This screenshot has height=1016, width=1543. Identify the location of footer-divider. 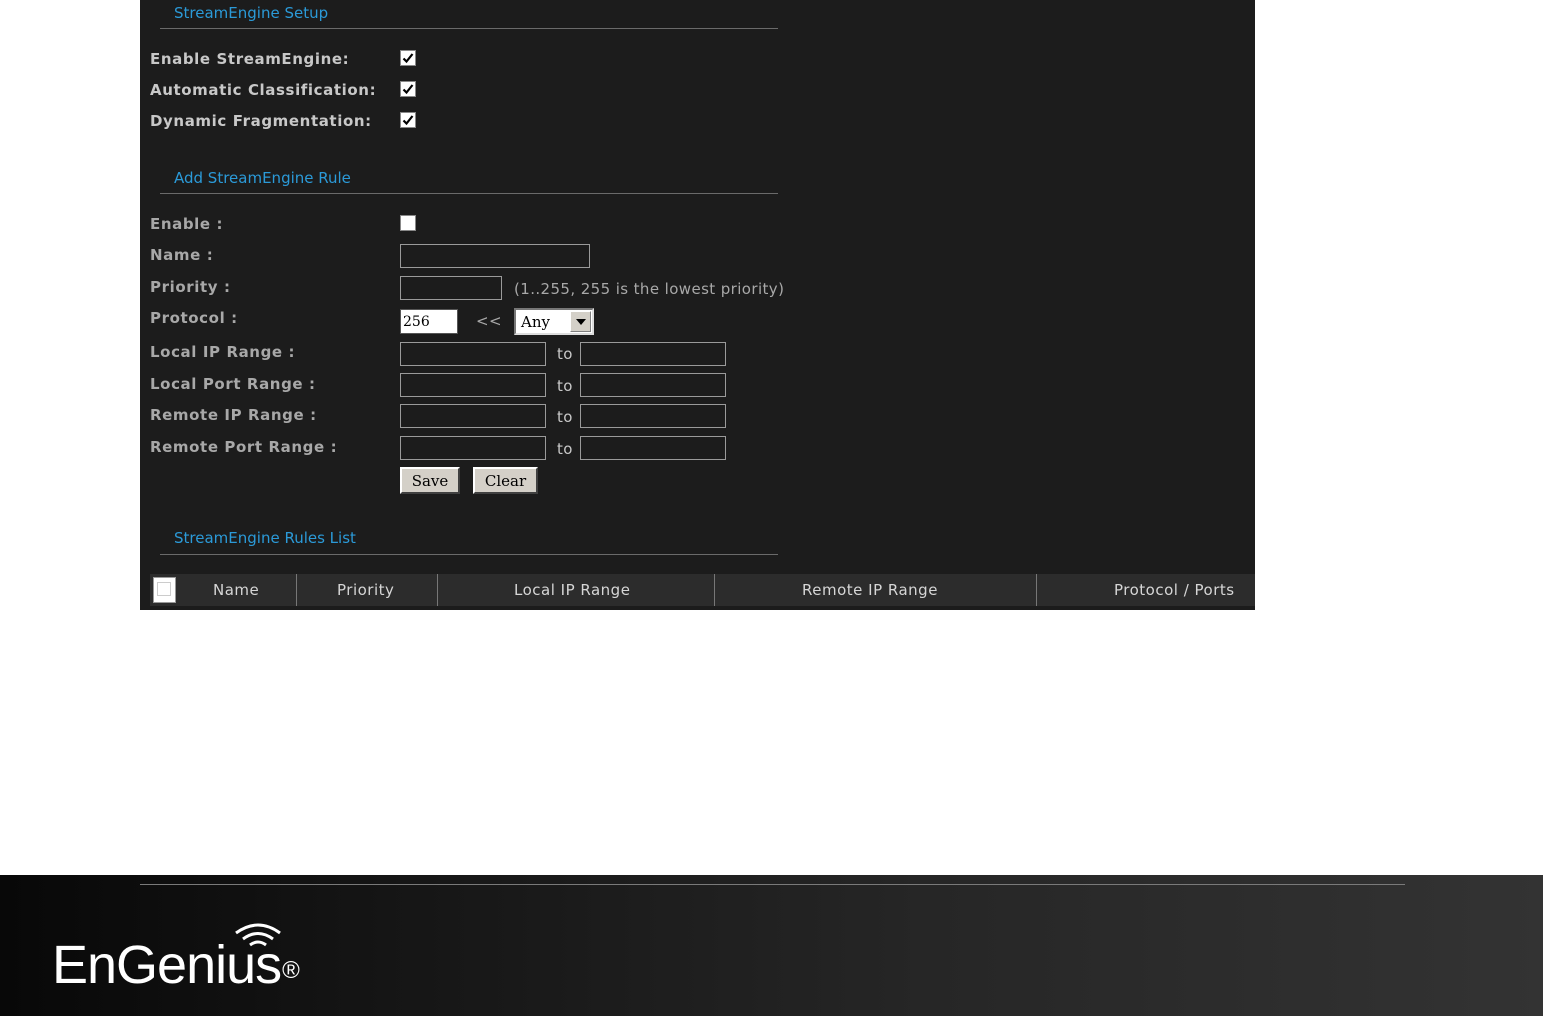
(772, 884).